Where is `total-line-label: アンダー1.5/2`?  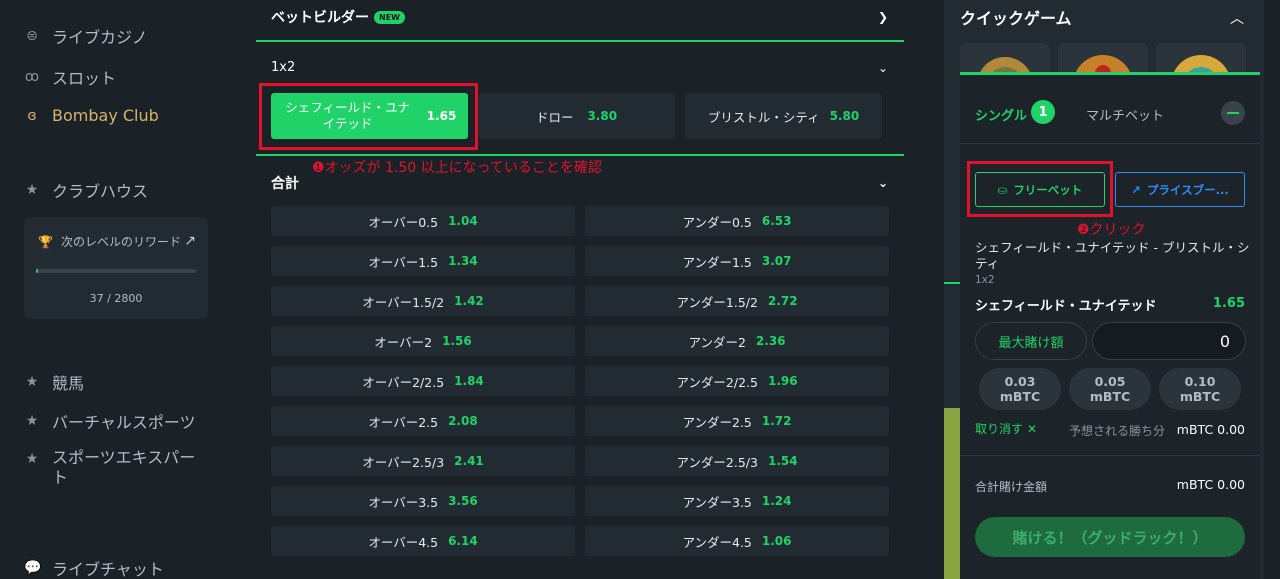
total-line-label: アンダー1.5/2 is located at coordinates (717, 302).